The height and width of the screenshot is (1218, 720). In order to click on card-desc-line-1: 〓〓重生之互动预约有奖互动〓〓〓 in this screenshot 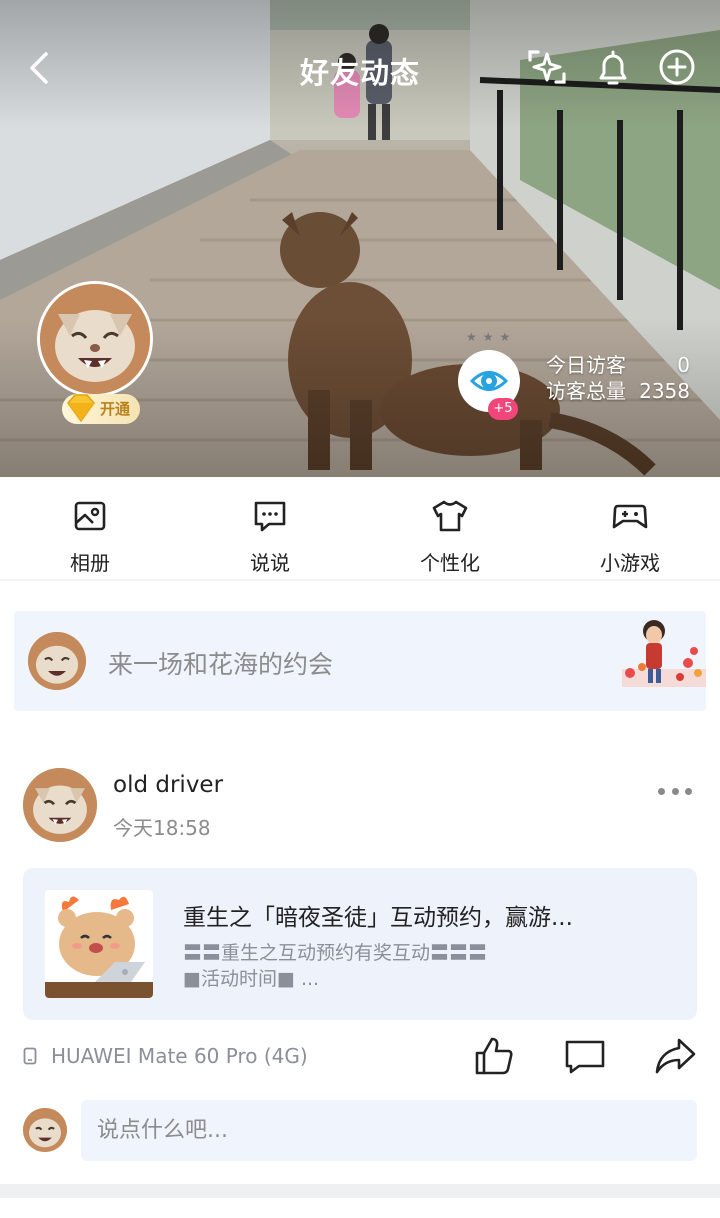, I will do `click(335, 953)`.